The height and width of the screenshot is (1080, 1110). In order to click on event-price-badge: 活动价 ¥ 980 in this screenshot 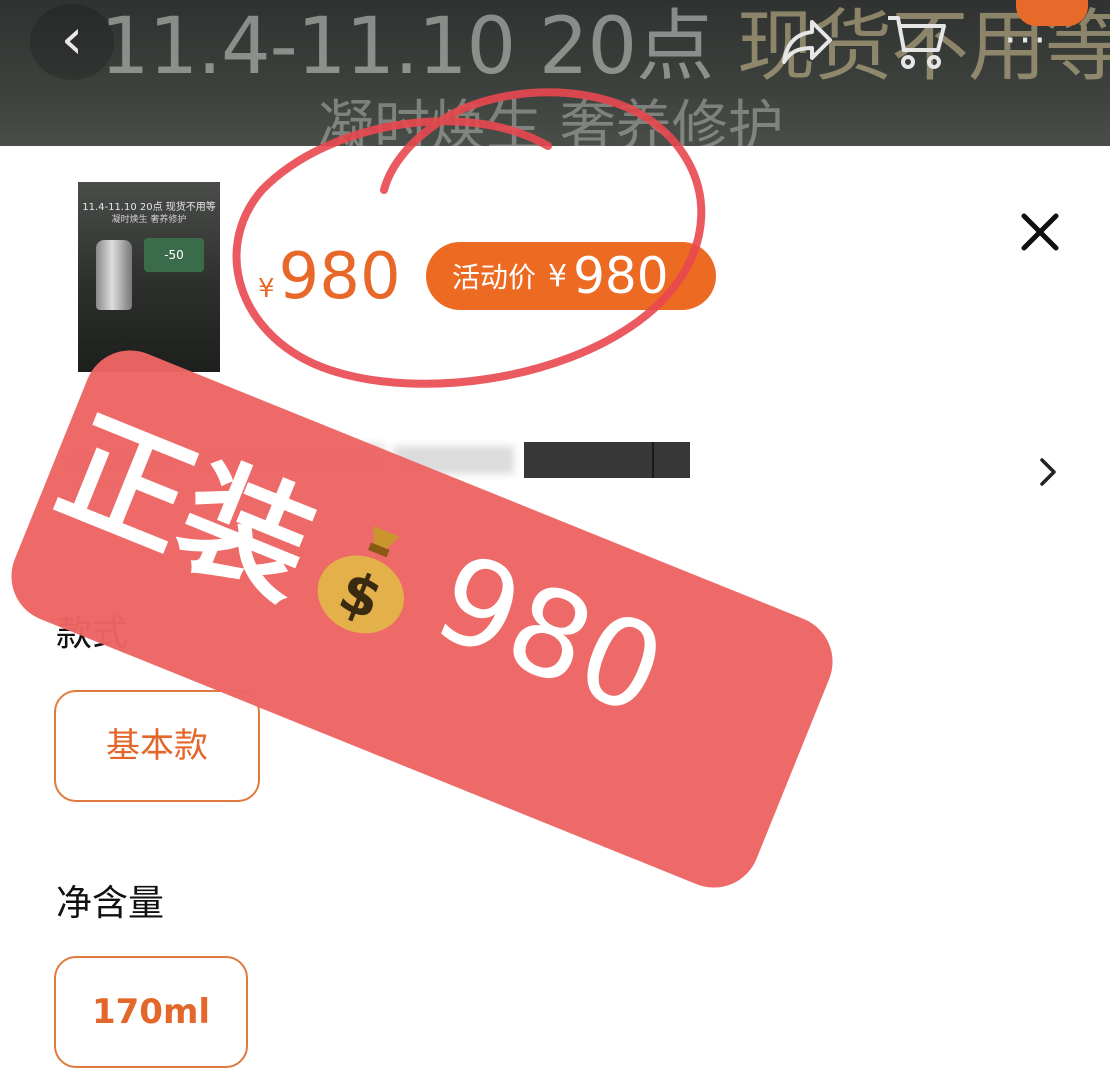, I will do `click(571, 276)`.